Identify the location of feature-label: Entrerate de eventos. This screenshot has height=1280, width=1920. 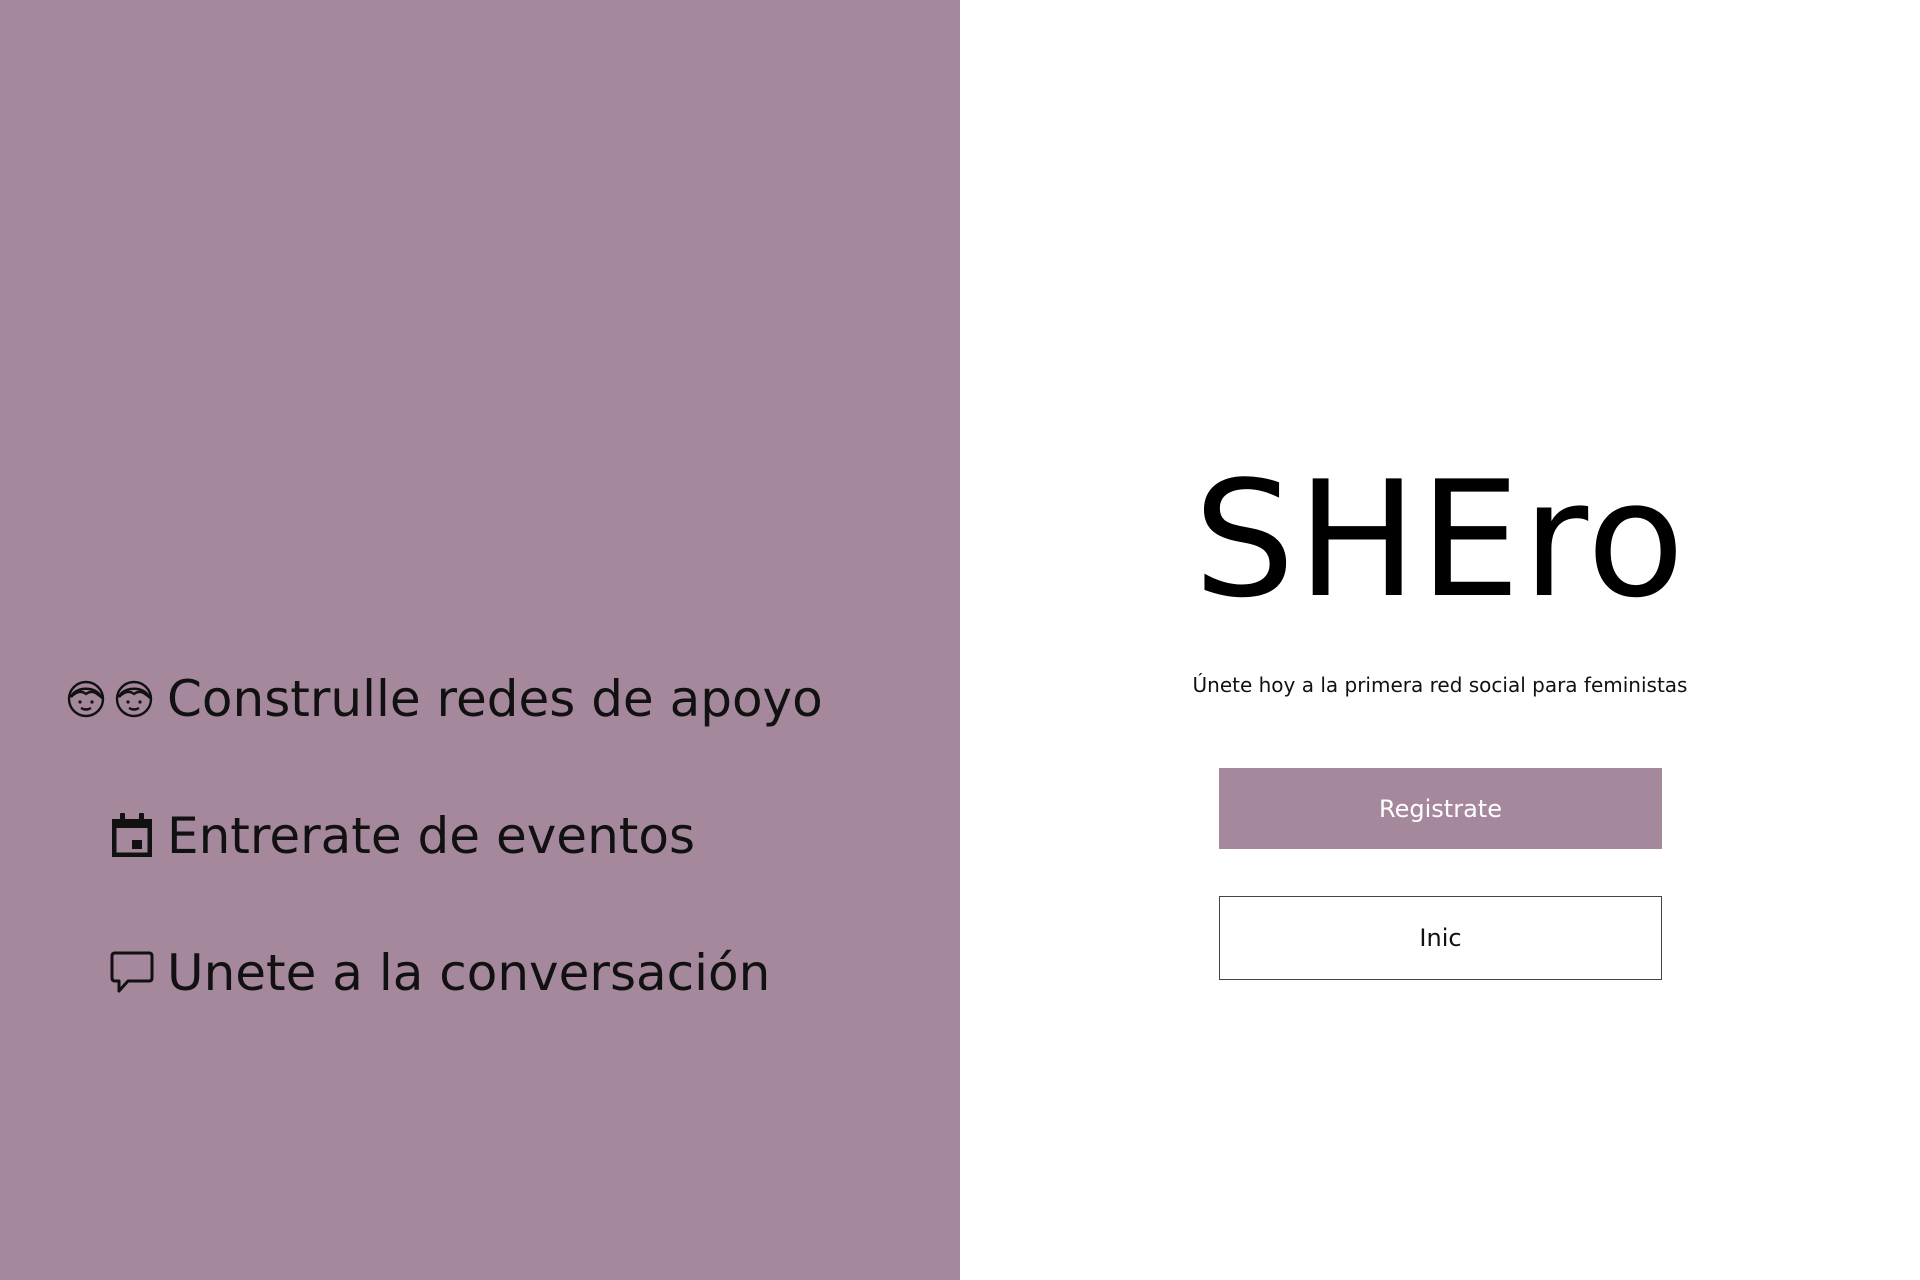
(431, 836).